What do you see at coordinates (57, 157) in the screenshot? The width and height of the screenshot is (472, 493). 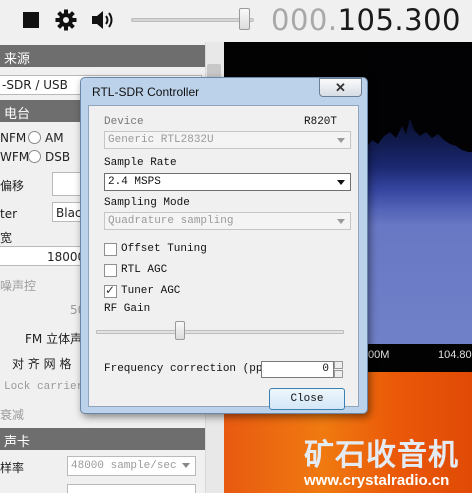 I see `mode-dsb-label: DSB` at bounding box center [57, 157].